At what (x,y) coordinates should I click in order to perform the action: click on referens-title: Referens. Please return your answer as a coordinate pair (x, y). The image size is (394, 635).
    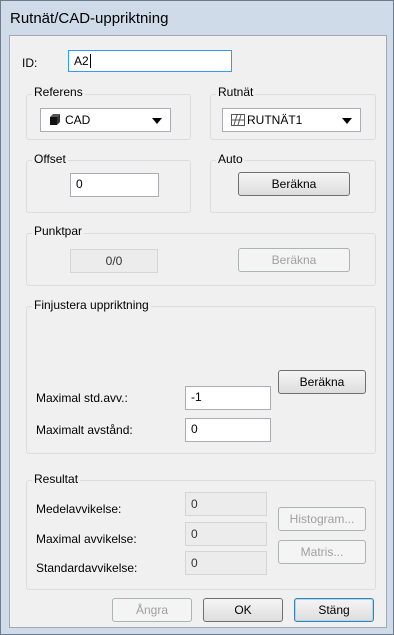
    Looking at the image, I should click on (58, 92).